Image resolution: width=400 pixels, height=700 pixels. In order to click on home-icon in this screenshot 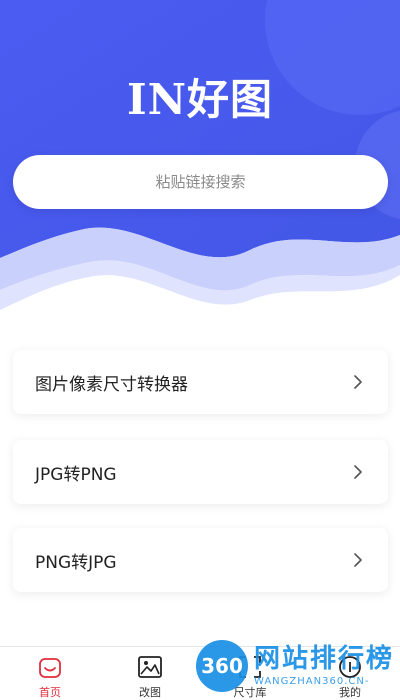, I will do `click(50, 668)`.